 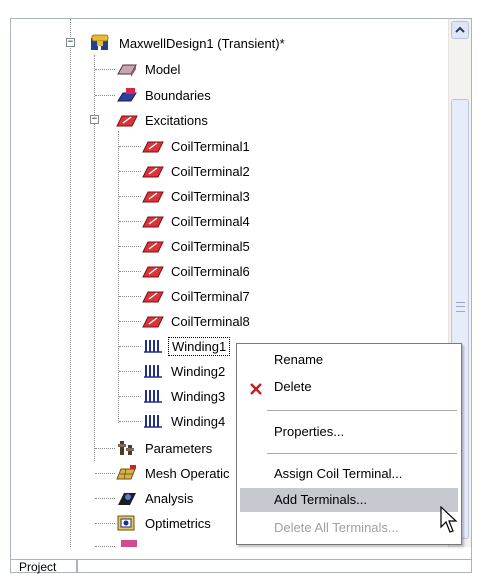 I want to click on chevron-up-icon, so click(x=460, y=29).